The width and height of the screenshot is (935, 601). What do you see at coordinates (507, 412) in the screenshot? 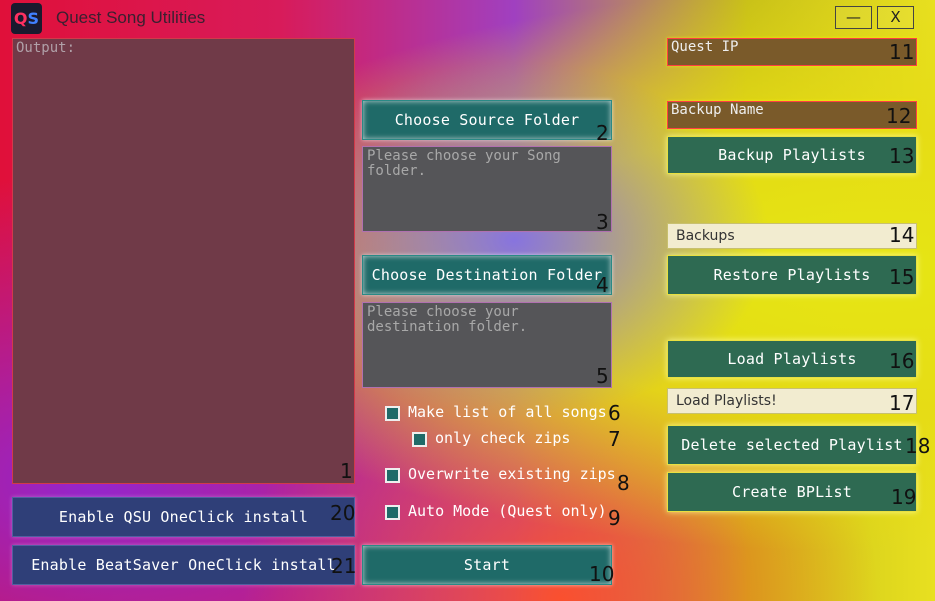
I see `make-list-label: Make list of all songs` at bounding box center [507, 412].